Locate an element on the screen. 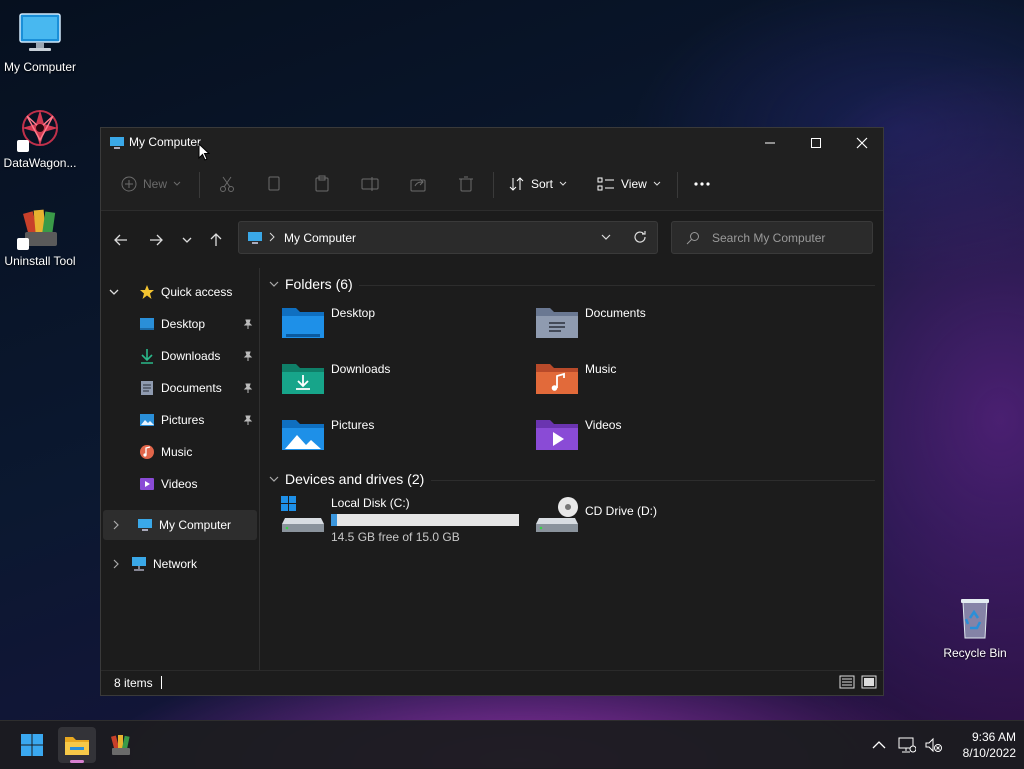 The image size is (1024, 769). sidebar-item-quick-access: Quick access is located at coordinates (170, 292).